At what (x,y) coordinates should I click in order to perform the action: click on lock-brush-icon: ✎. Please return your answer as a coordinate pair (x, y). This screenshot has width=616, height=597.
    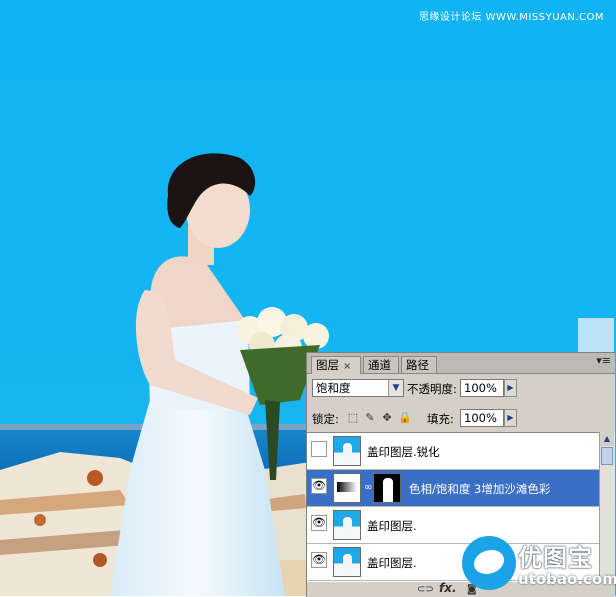
    Looking at the image, I should click on (370, 418).